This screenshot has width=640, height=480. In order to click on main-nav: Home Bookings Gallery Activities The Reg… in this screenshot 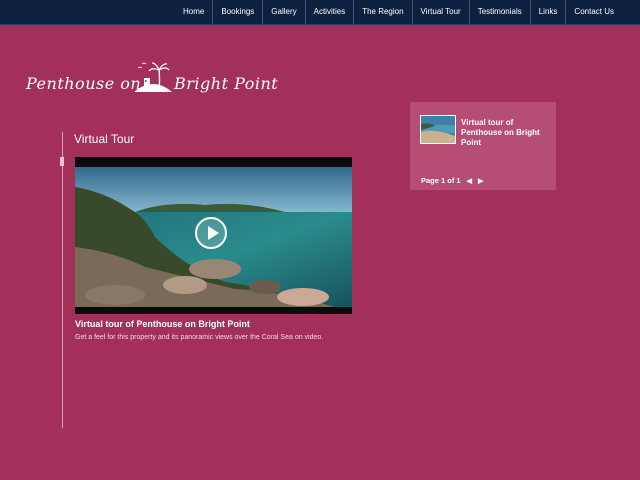, I will do `click(394, 12)`.